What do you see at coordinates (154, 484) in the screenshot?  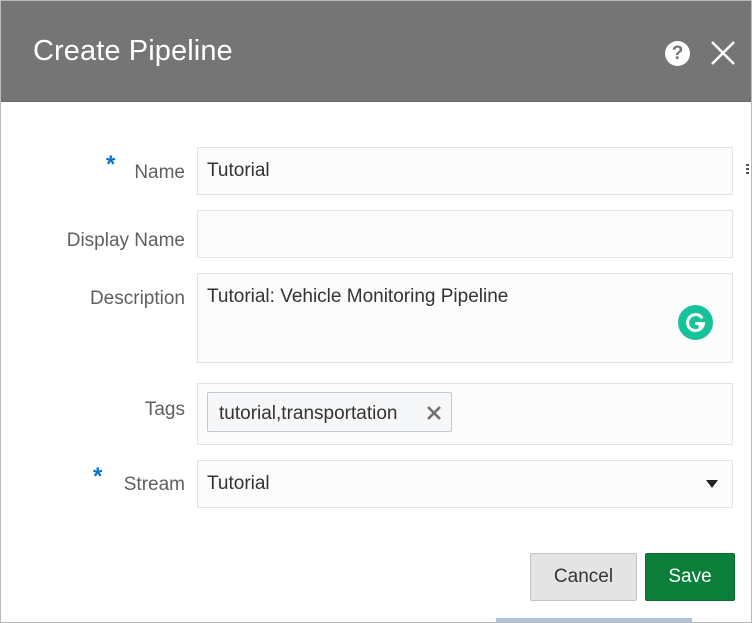 I see `stream-label: Stream` at bounding box center [154, 484].